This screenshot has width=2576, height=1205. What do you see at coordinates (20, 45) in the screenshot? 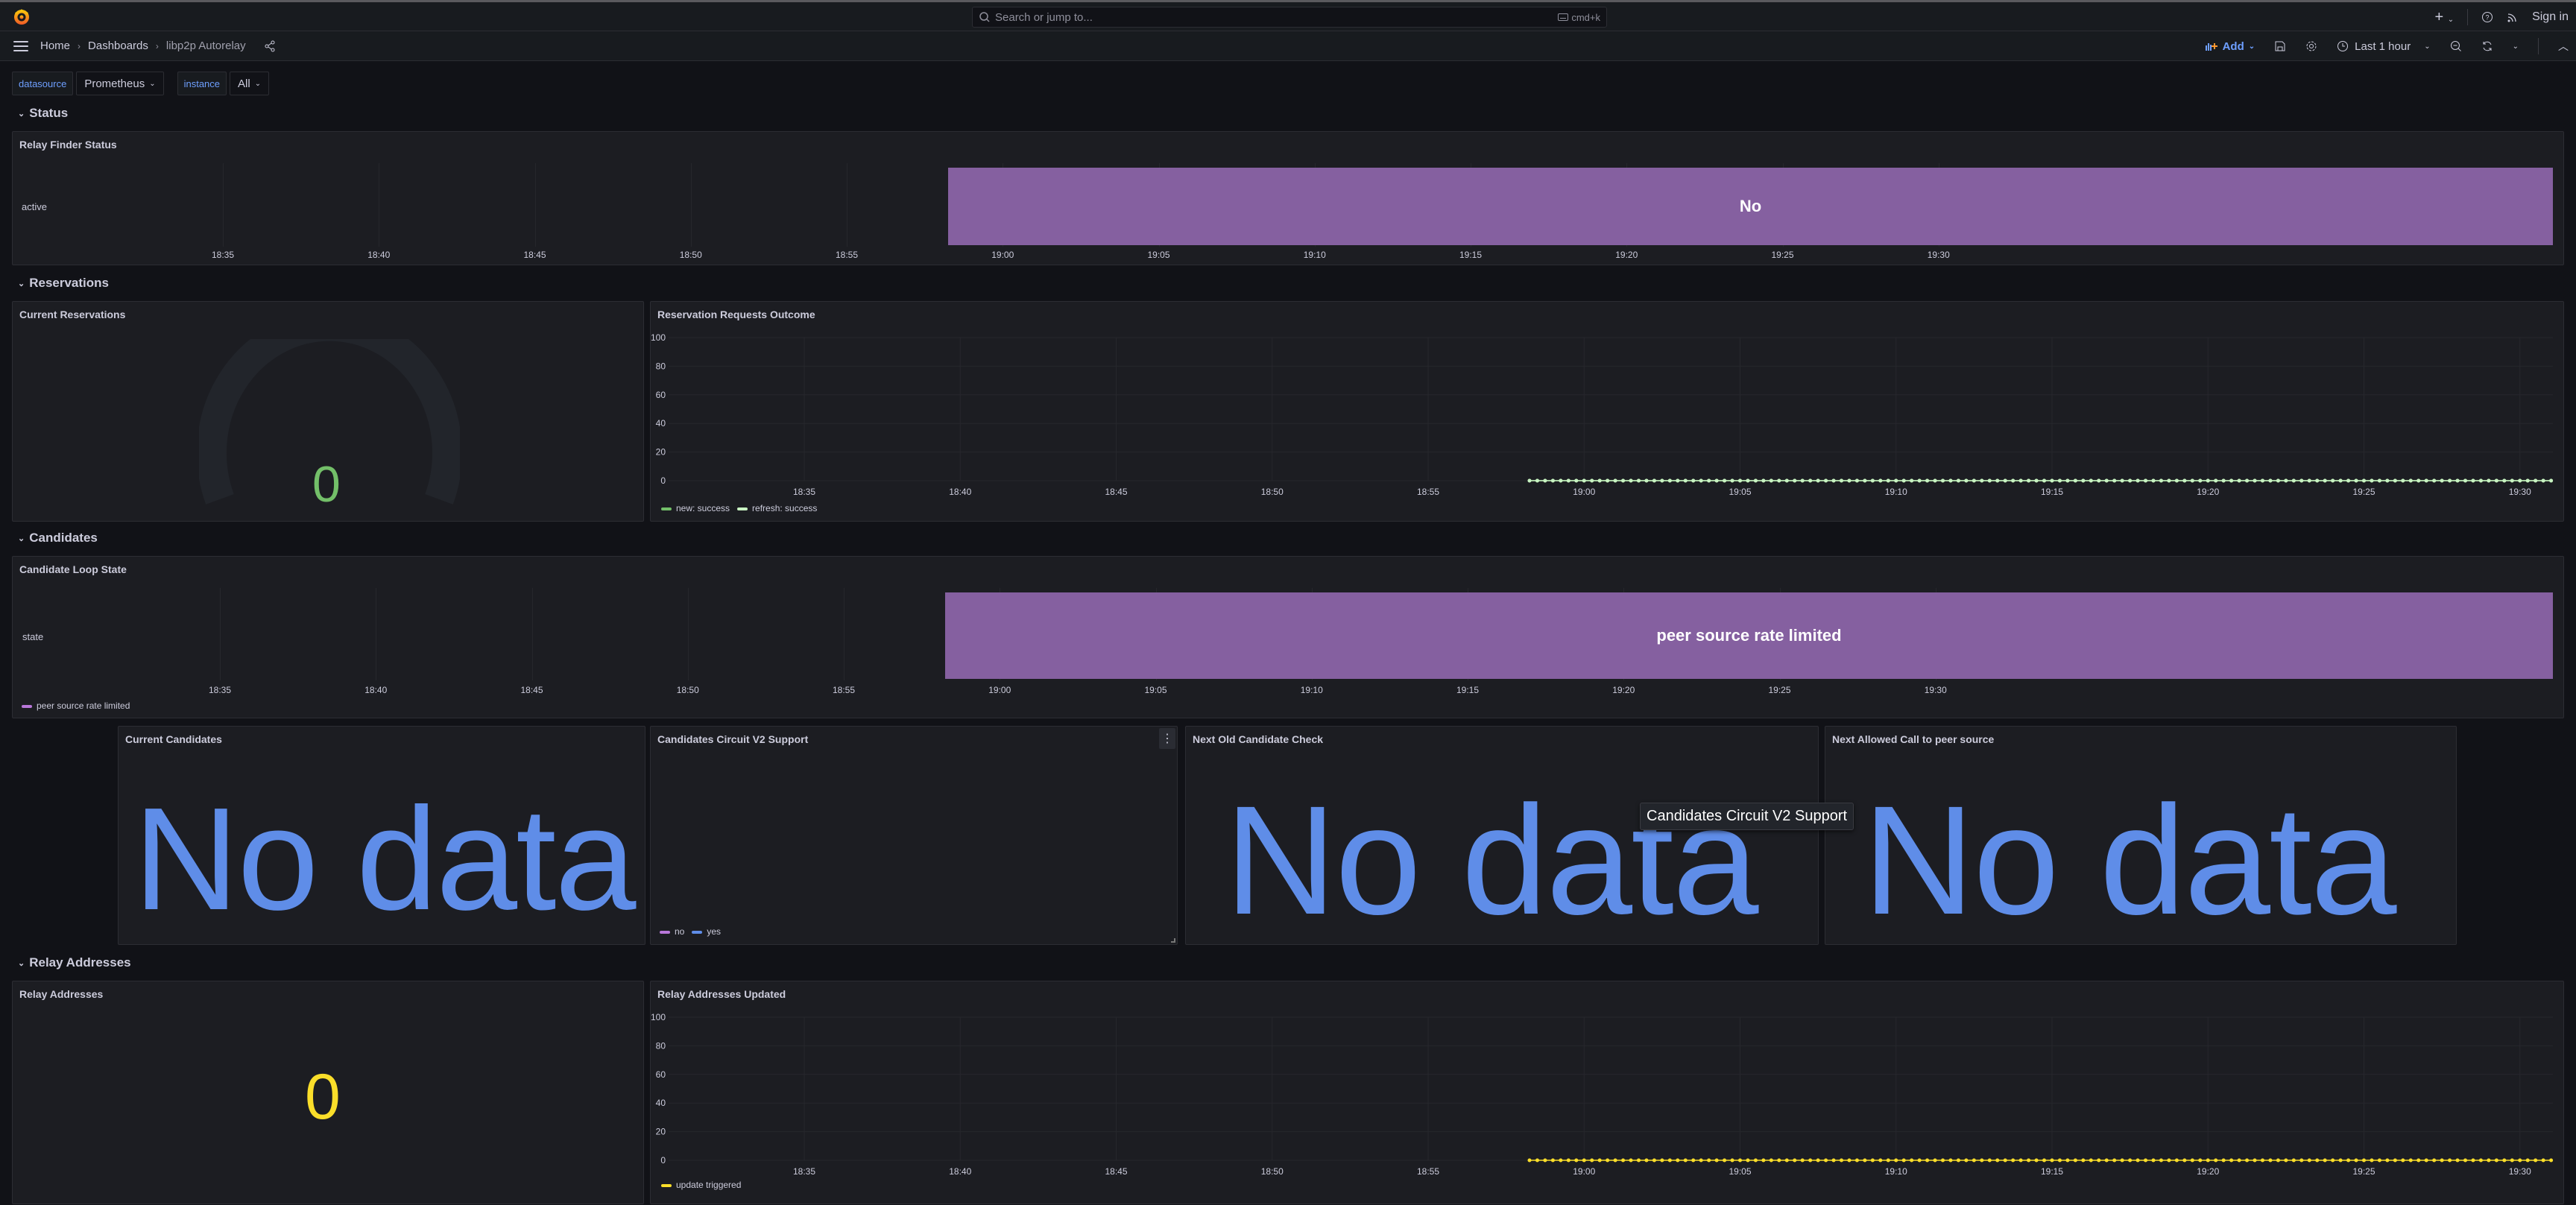
I see `menu-icon` at bounding box center [20, 45].